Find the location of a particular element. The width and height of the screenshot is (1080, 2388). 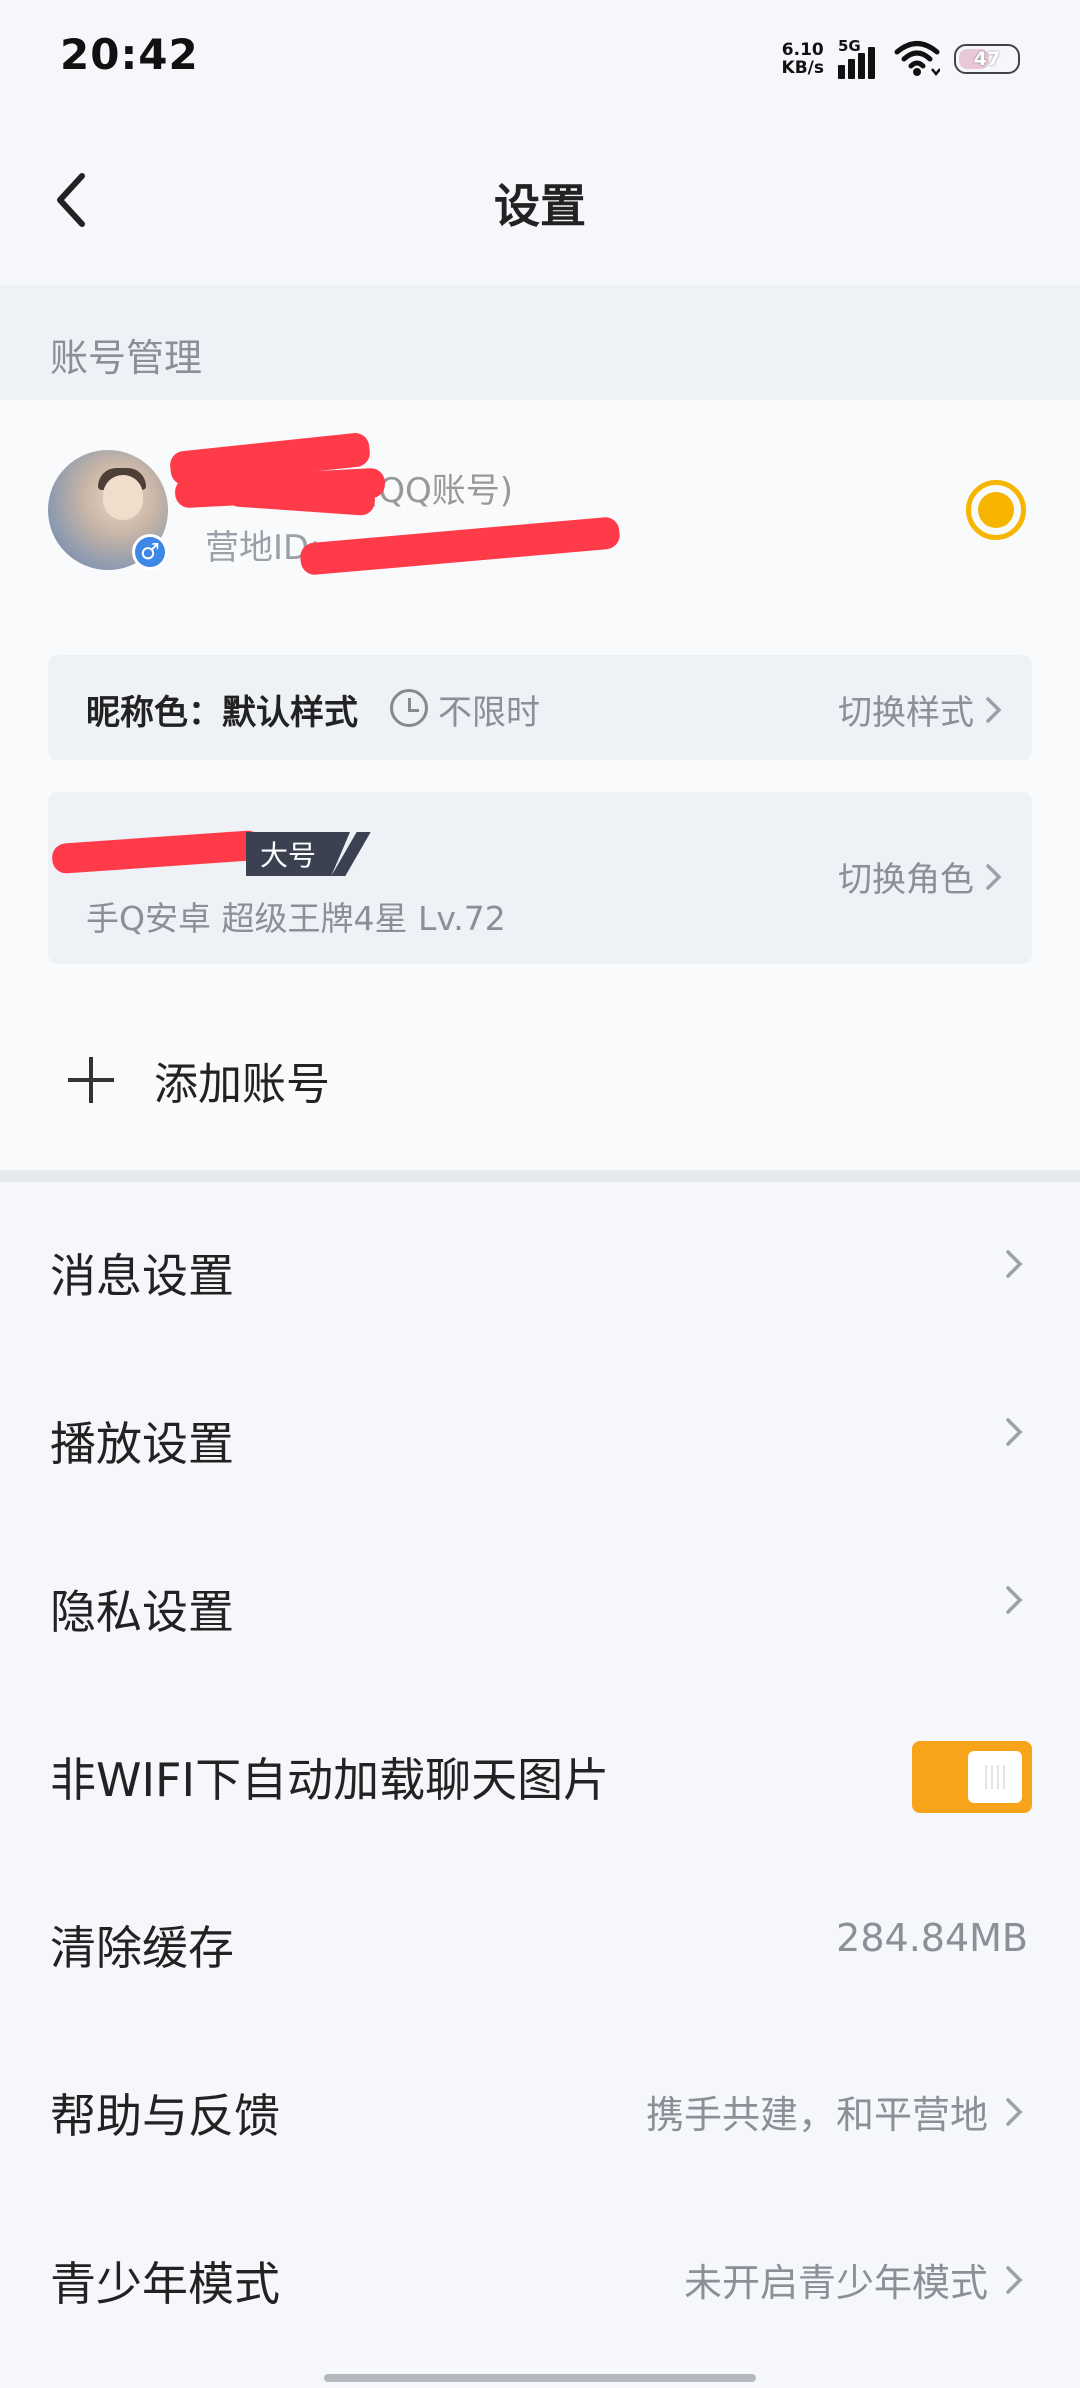

section-header-account: 账号管理 is located at coordinates (540, 342).